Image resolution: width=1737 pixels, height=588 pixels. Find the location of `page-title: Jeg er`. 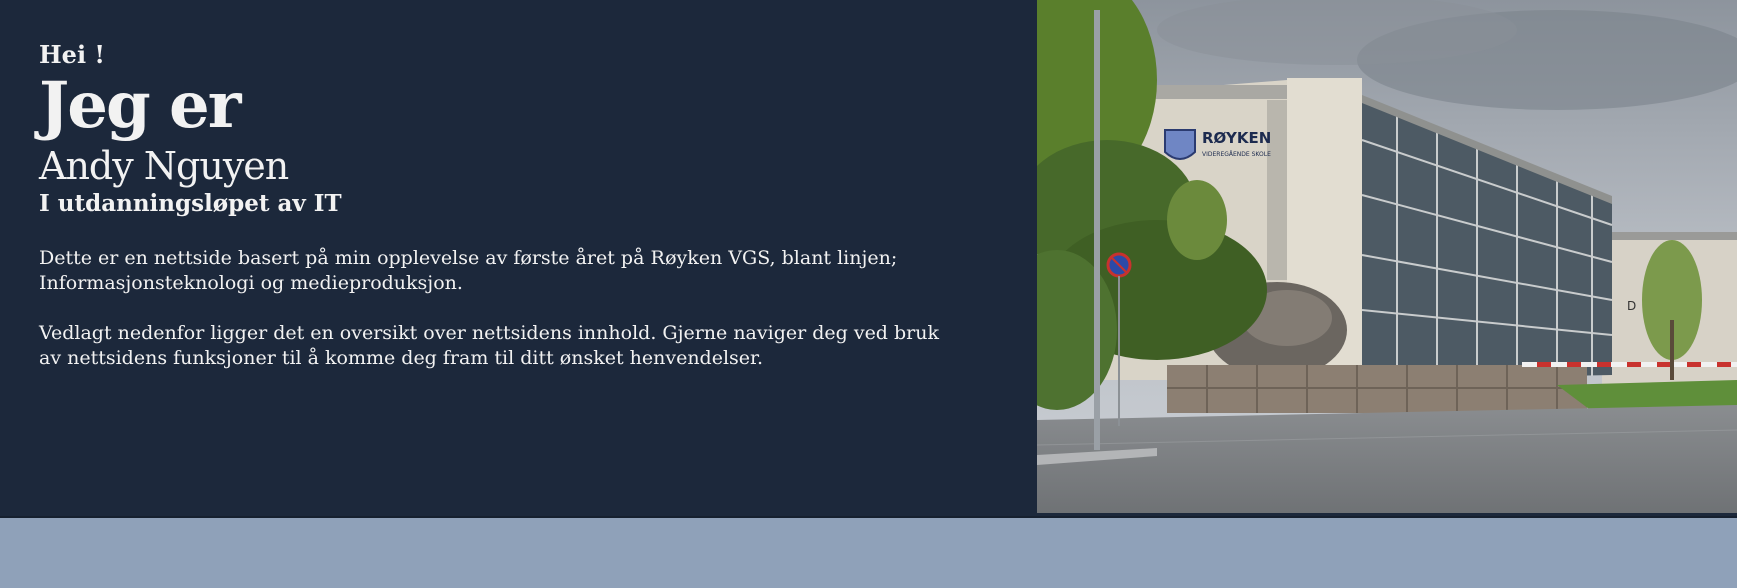

page-title: Jeg er is located at coordinates (140, 105).